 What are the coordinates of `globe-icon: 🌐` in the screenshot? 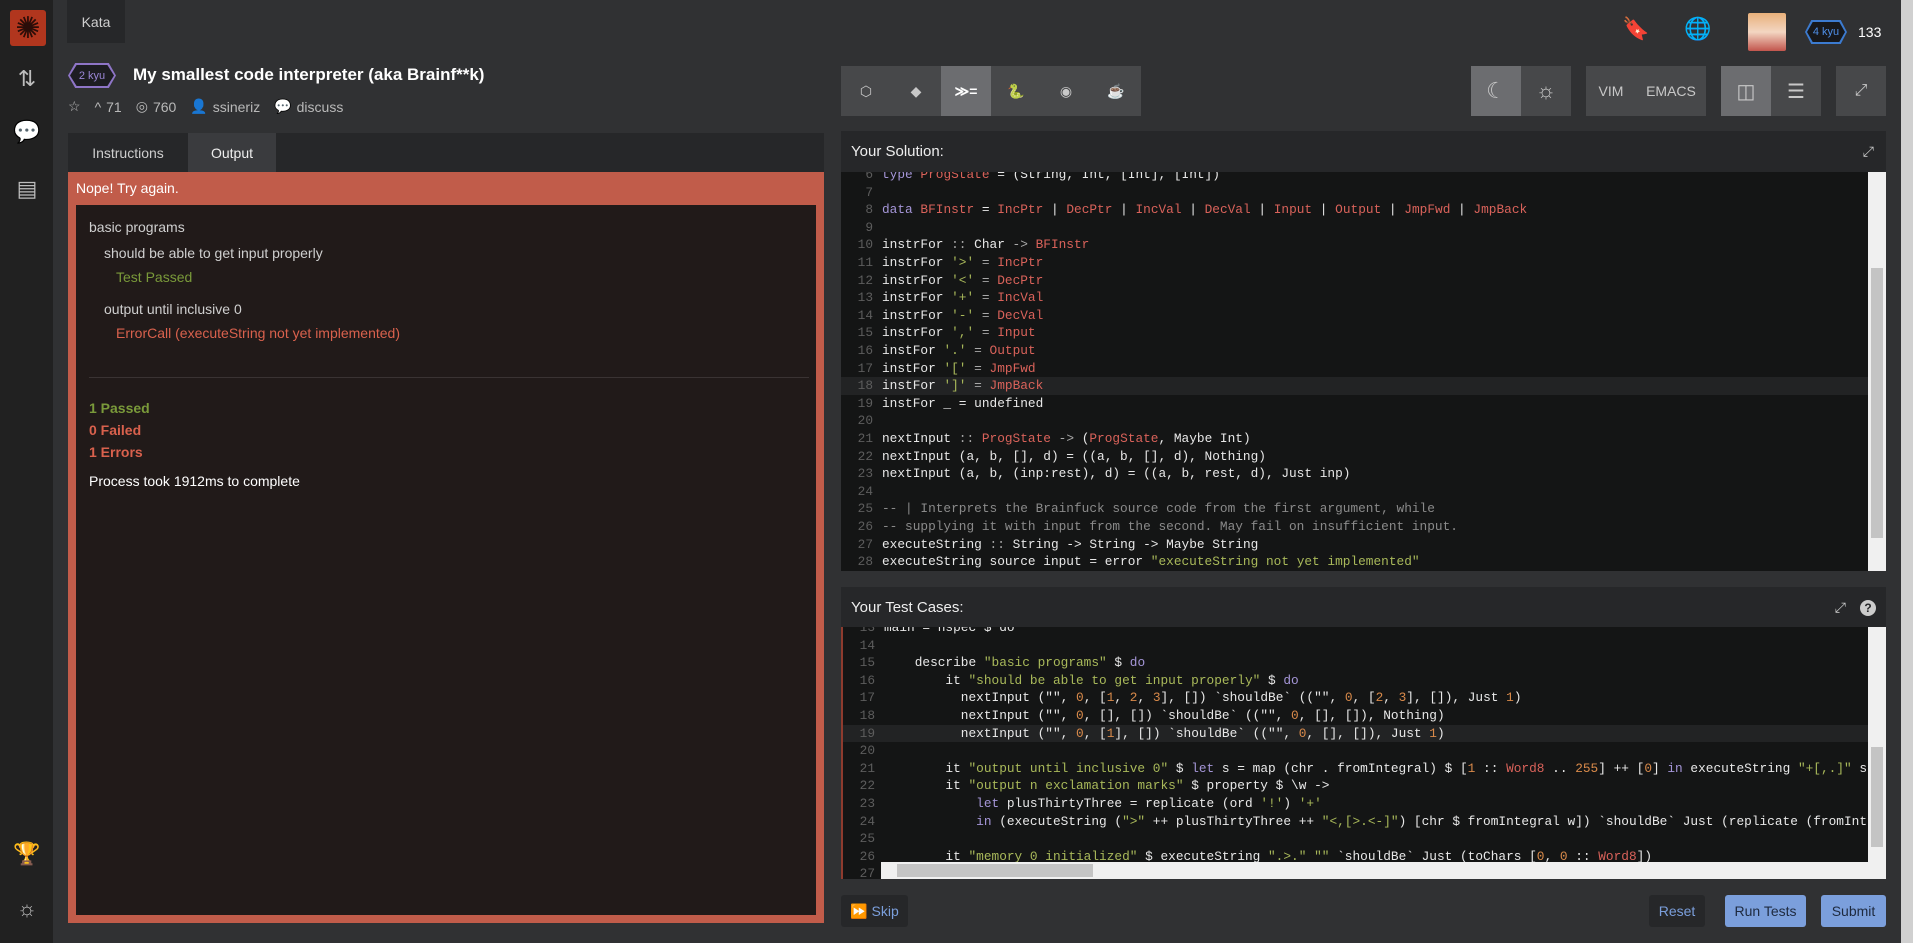 It's located at (1697, 29).